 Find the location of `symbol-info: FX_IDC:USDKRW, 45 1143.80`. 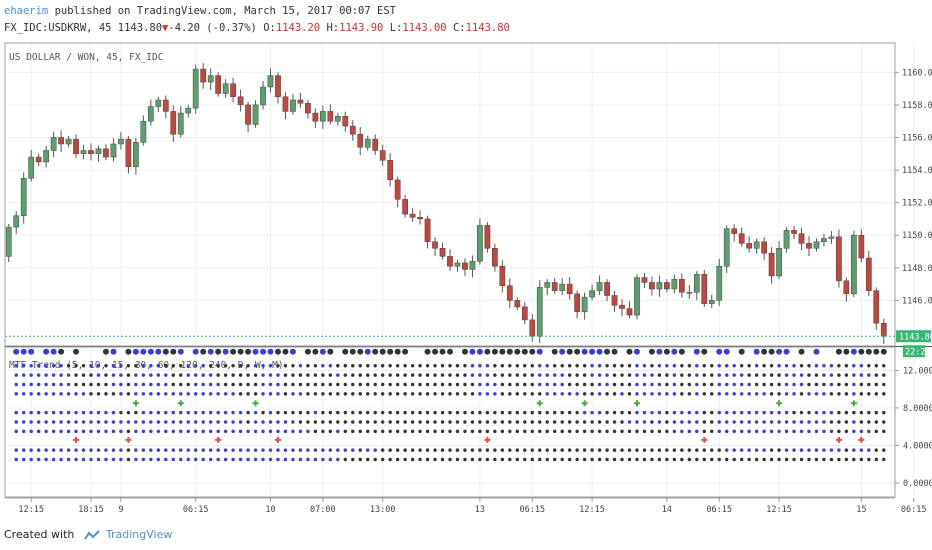

symbol-info: FX_IDC:USDKRW, 45 1143.80 is located at coordinates (83, 28).